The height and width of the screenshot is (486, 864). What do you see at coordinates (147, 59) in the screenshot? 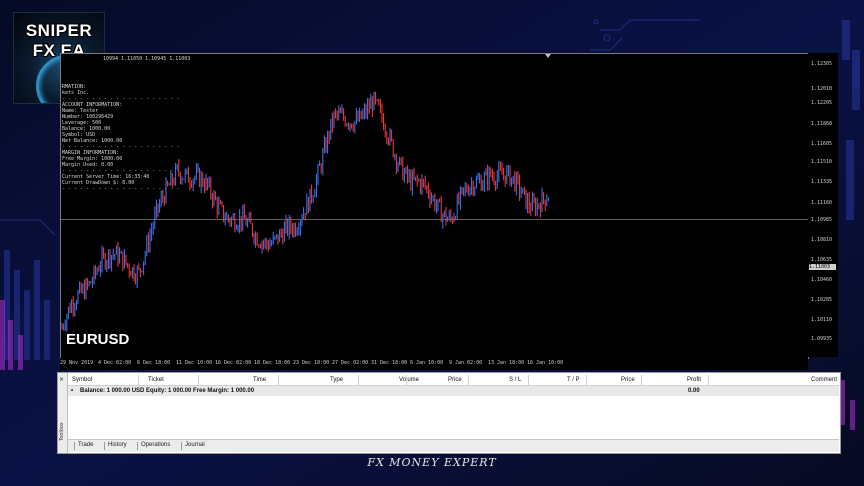
I see `ohlc-readout: 10994 1.11050 1.10945 1.11003` at bounding box center [147, 59].